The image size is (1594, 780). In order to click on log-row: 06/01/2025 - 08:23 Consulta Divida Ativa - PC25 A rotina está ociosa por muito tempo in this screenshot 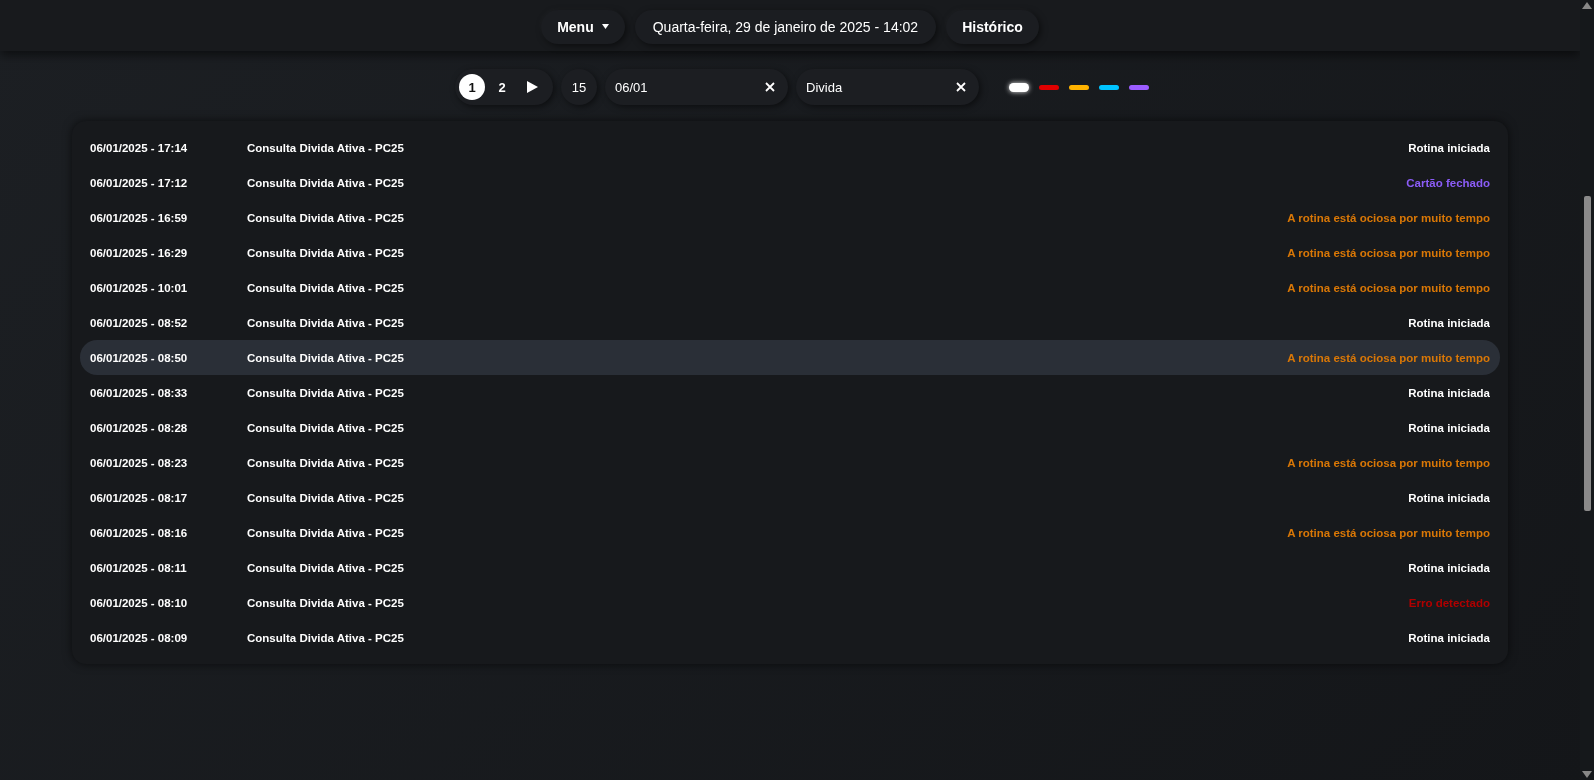, I will do `click(790, 462)`.